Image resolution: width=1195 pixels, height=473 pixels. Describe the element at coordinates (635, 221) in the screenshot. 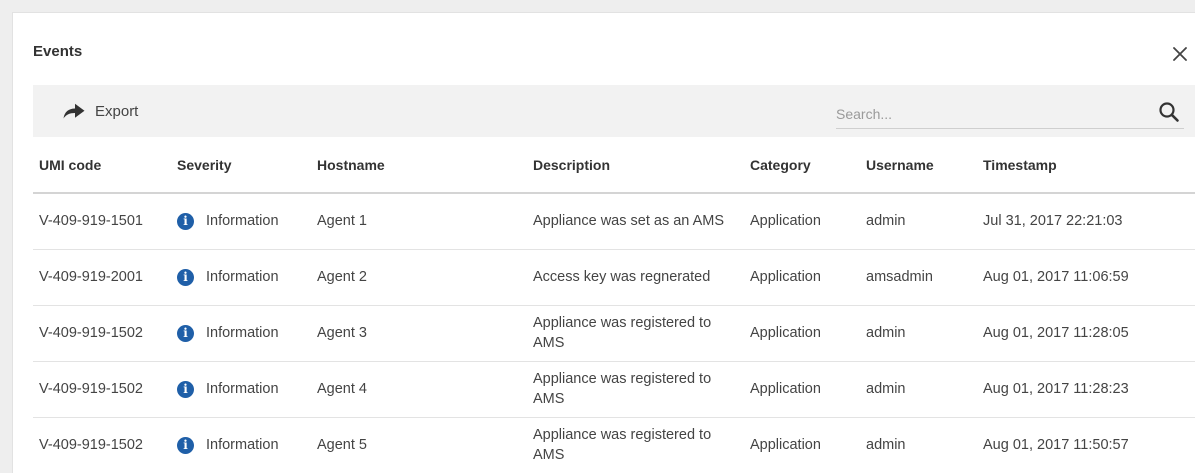

I see `cell-description: Appliance was set as an AMS` at that location.